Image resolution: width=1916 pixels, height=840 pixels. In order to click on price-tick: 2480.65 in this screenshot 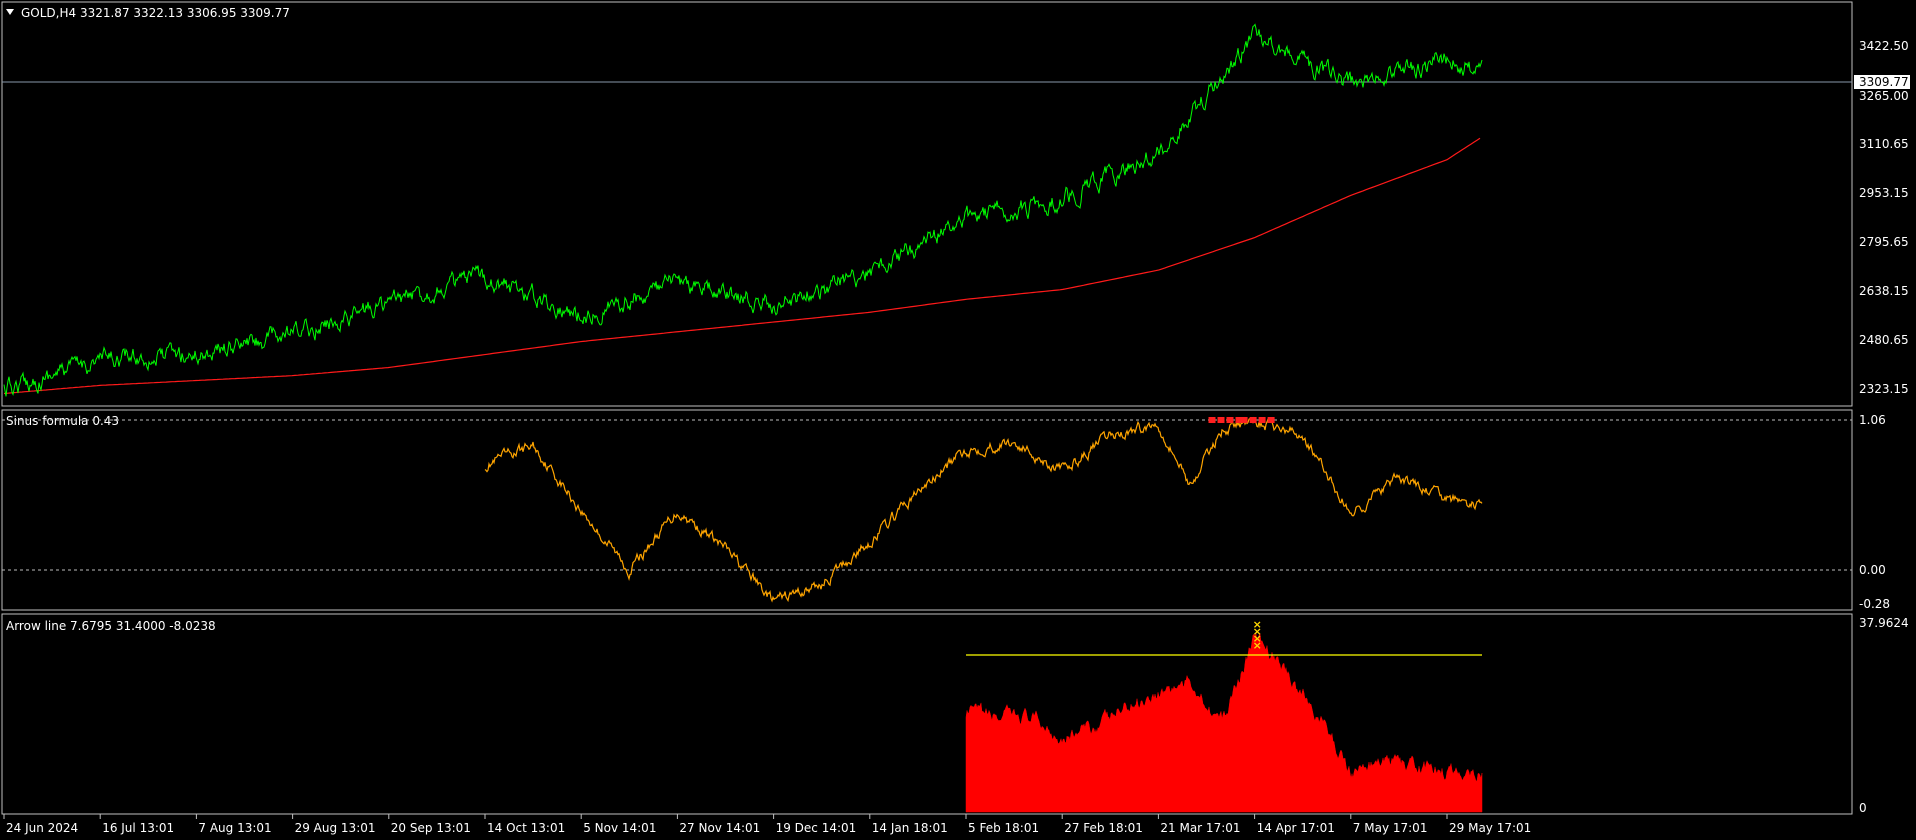, I will do `click(1884, 340)`.